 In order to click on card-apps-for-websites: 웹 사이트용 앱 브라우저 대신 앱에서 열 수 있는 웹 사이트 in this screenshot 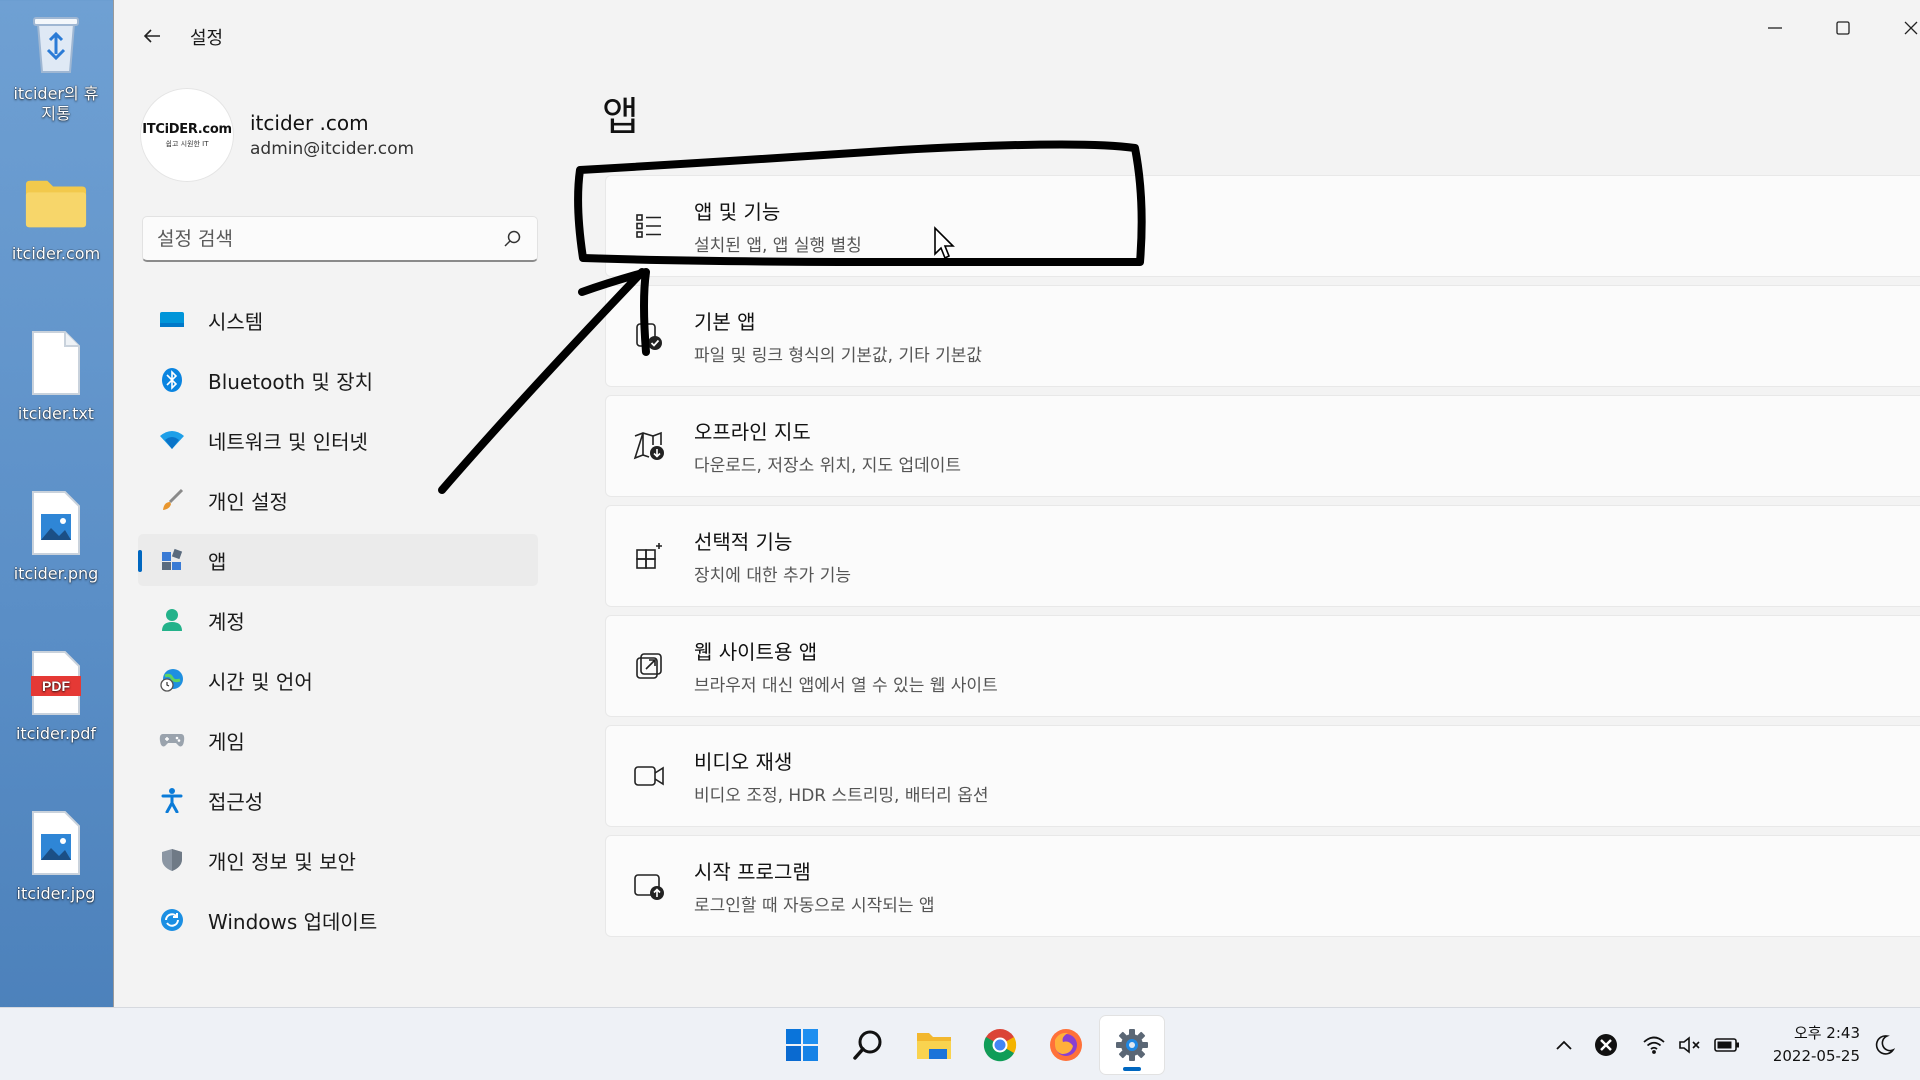, I will do `click(1262, 666)`.